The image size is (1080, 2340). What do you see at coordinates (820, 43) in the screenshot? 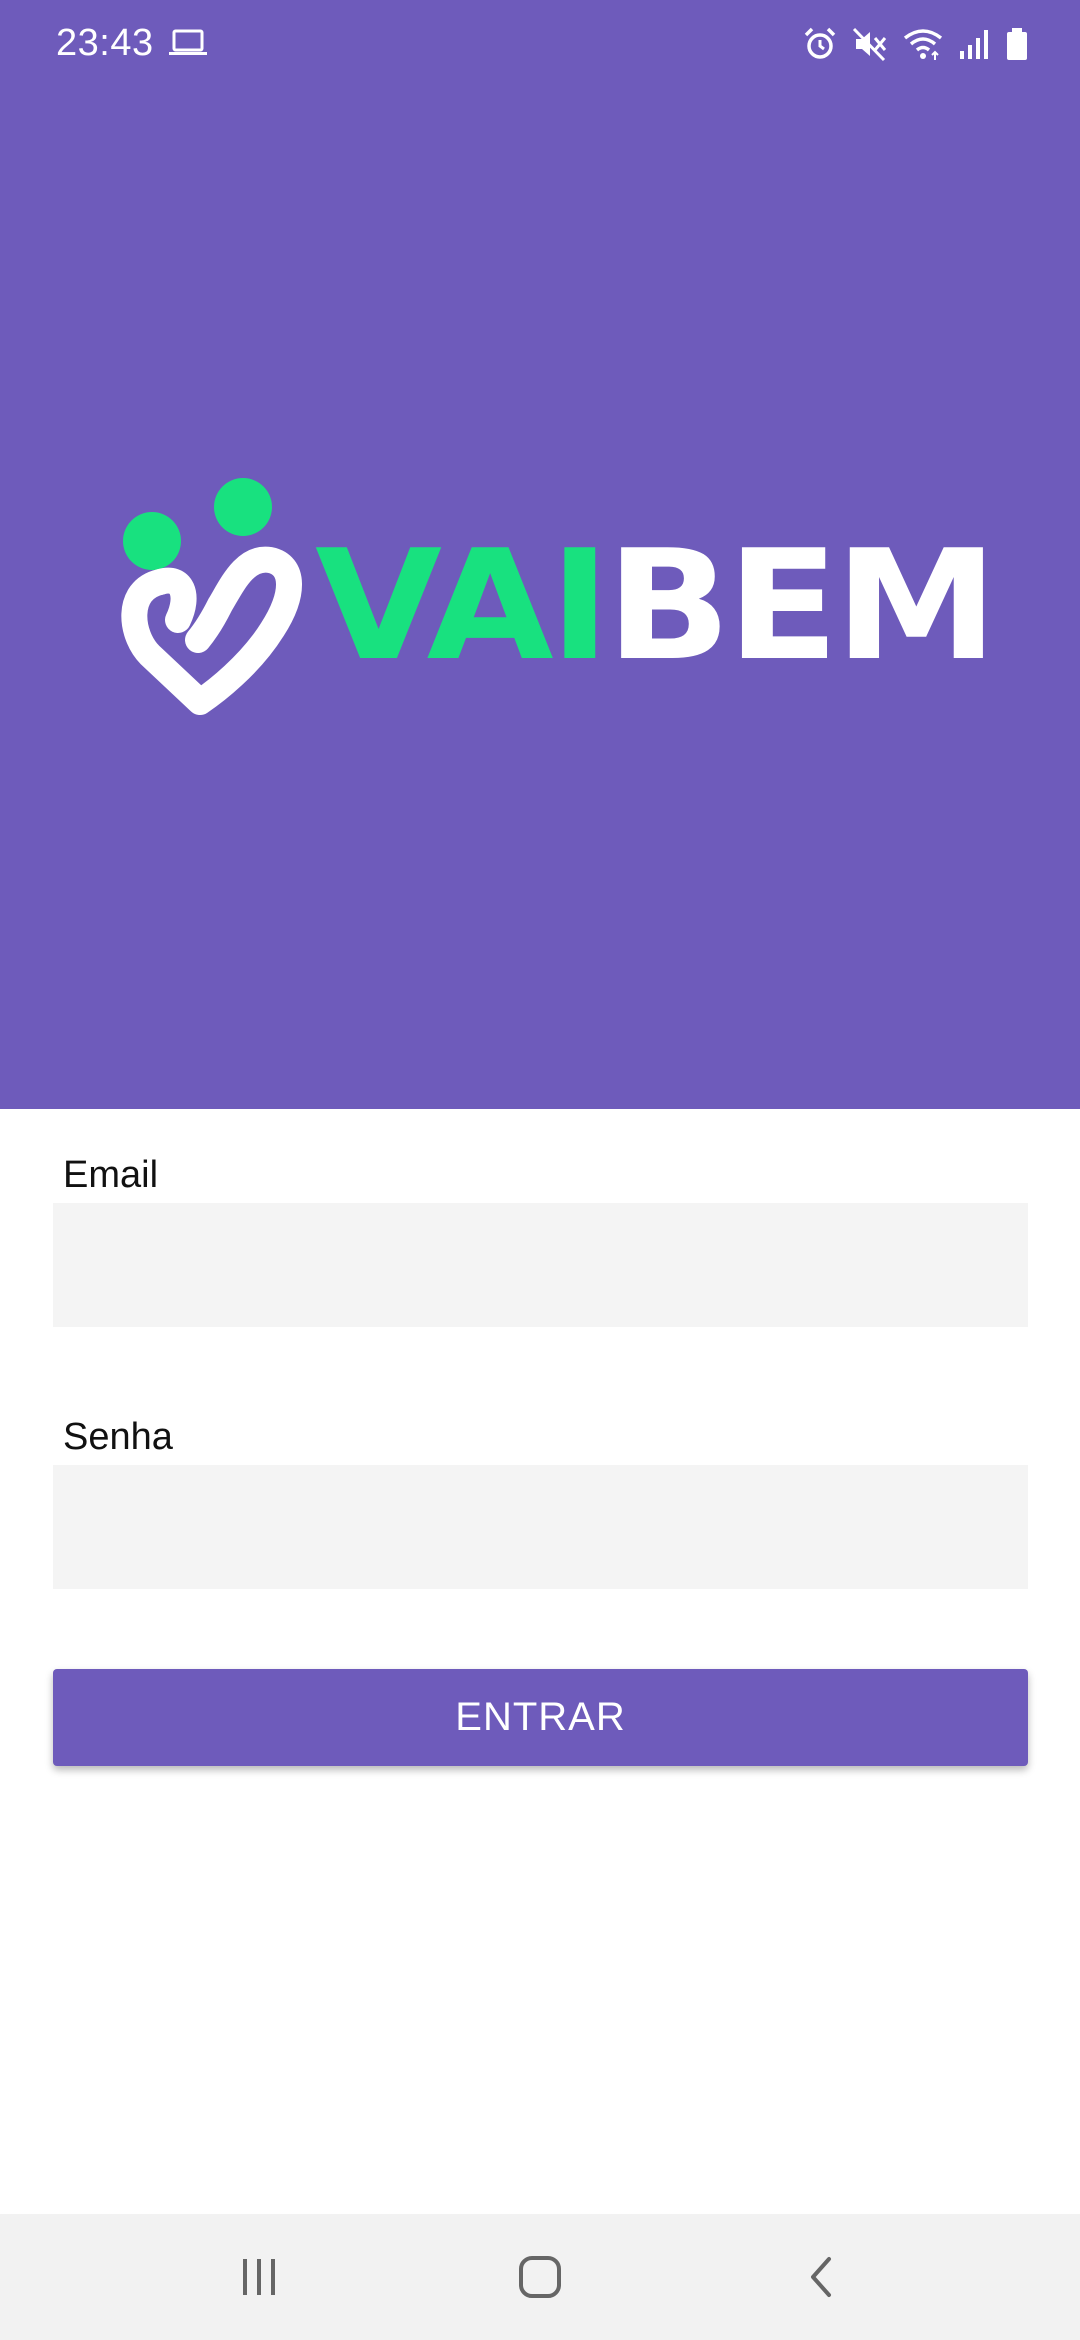
I see `alarm-icon` at bounding box center [820, 43].